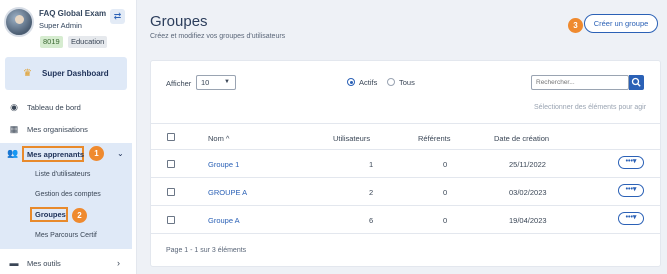  I want to click on sidebar-item-dashboard: ◉ Tableau de bord, so click(68, 108).